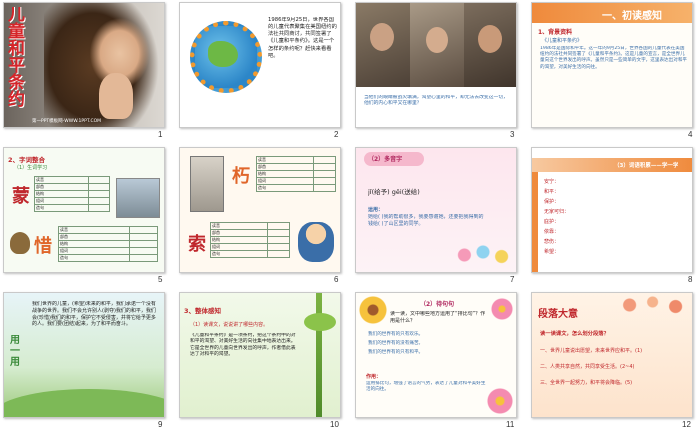  What do you see at coordinates (510, 424) in the screenshot?
I see `slide-number-11: 11` at bounding box center [510, 424].